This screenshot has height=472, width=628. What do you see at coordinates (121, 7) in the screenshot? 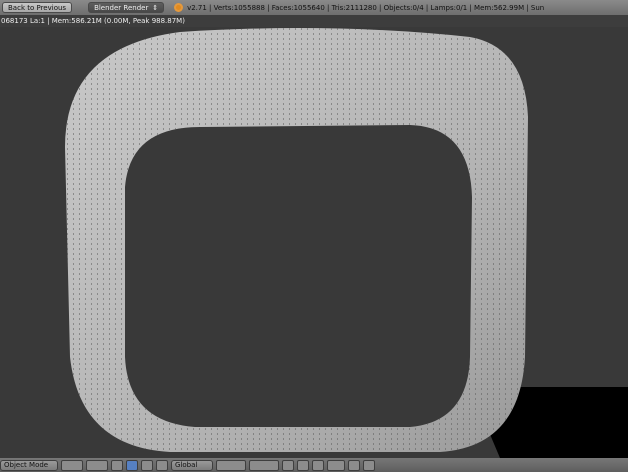
I see `render-engine-label: Blender Render` at bounding box center [121, 7].